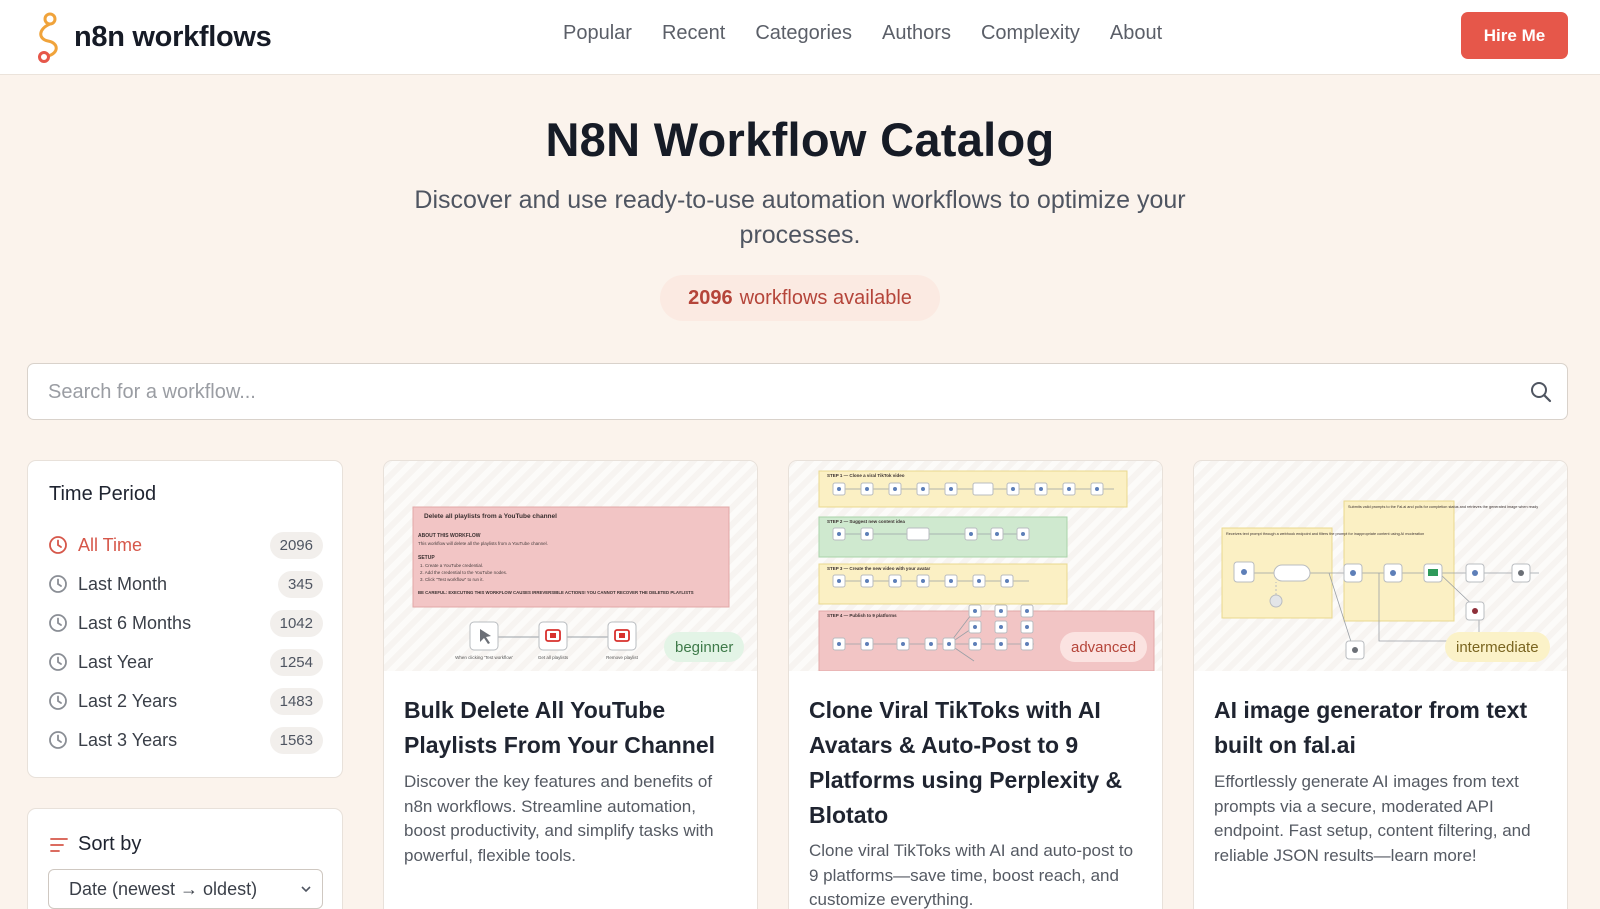 Image resolution: width=1600 pixels, height=909 pixels. What do you see at coordinates (553, 657) in the screenshot?
I see `thumb-node-label: Get all playlists` at bounding box center [553, 657].